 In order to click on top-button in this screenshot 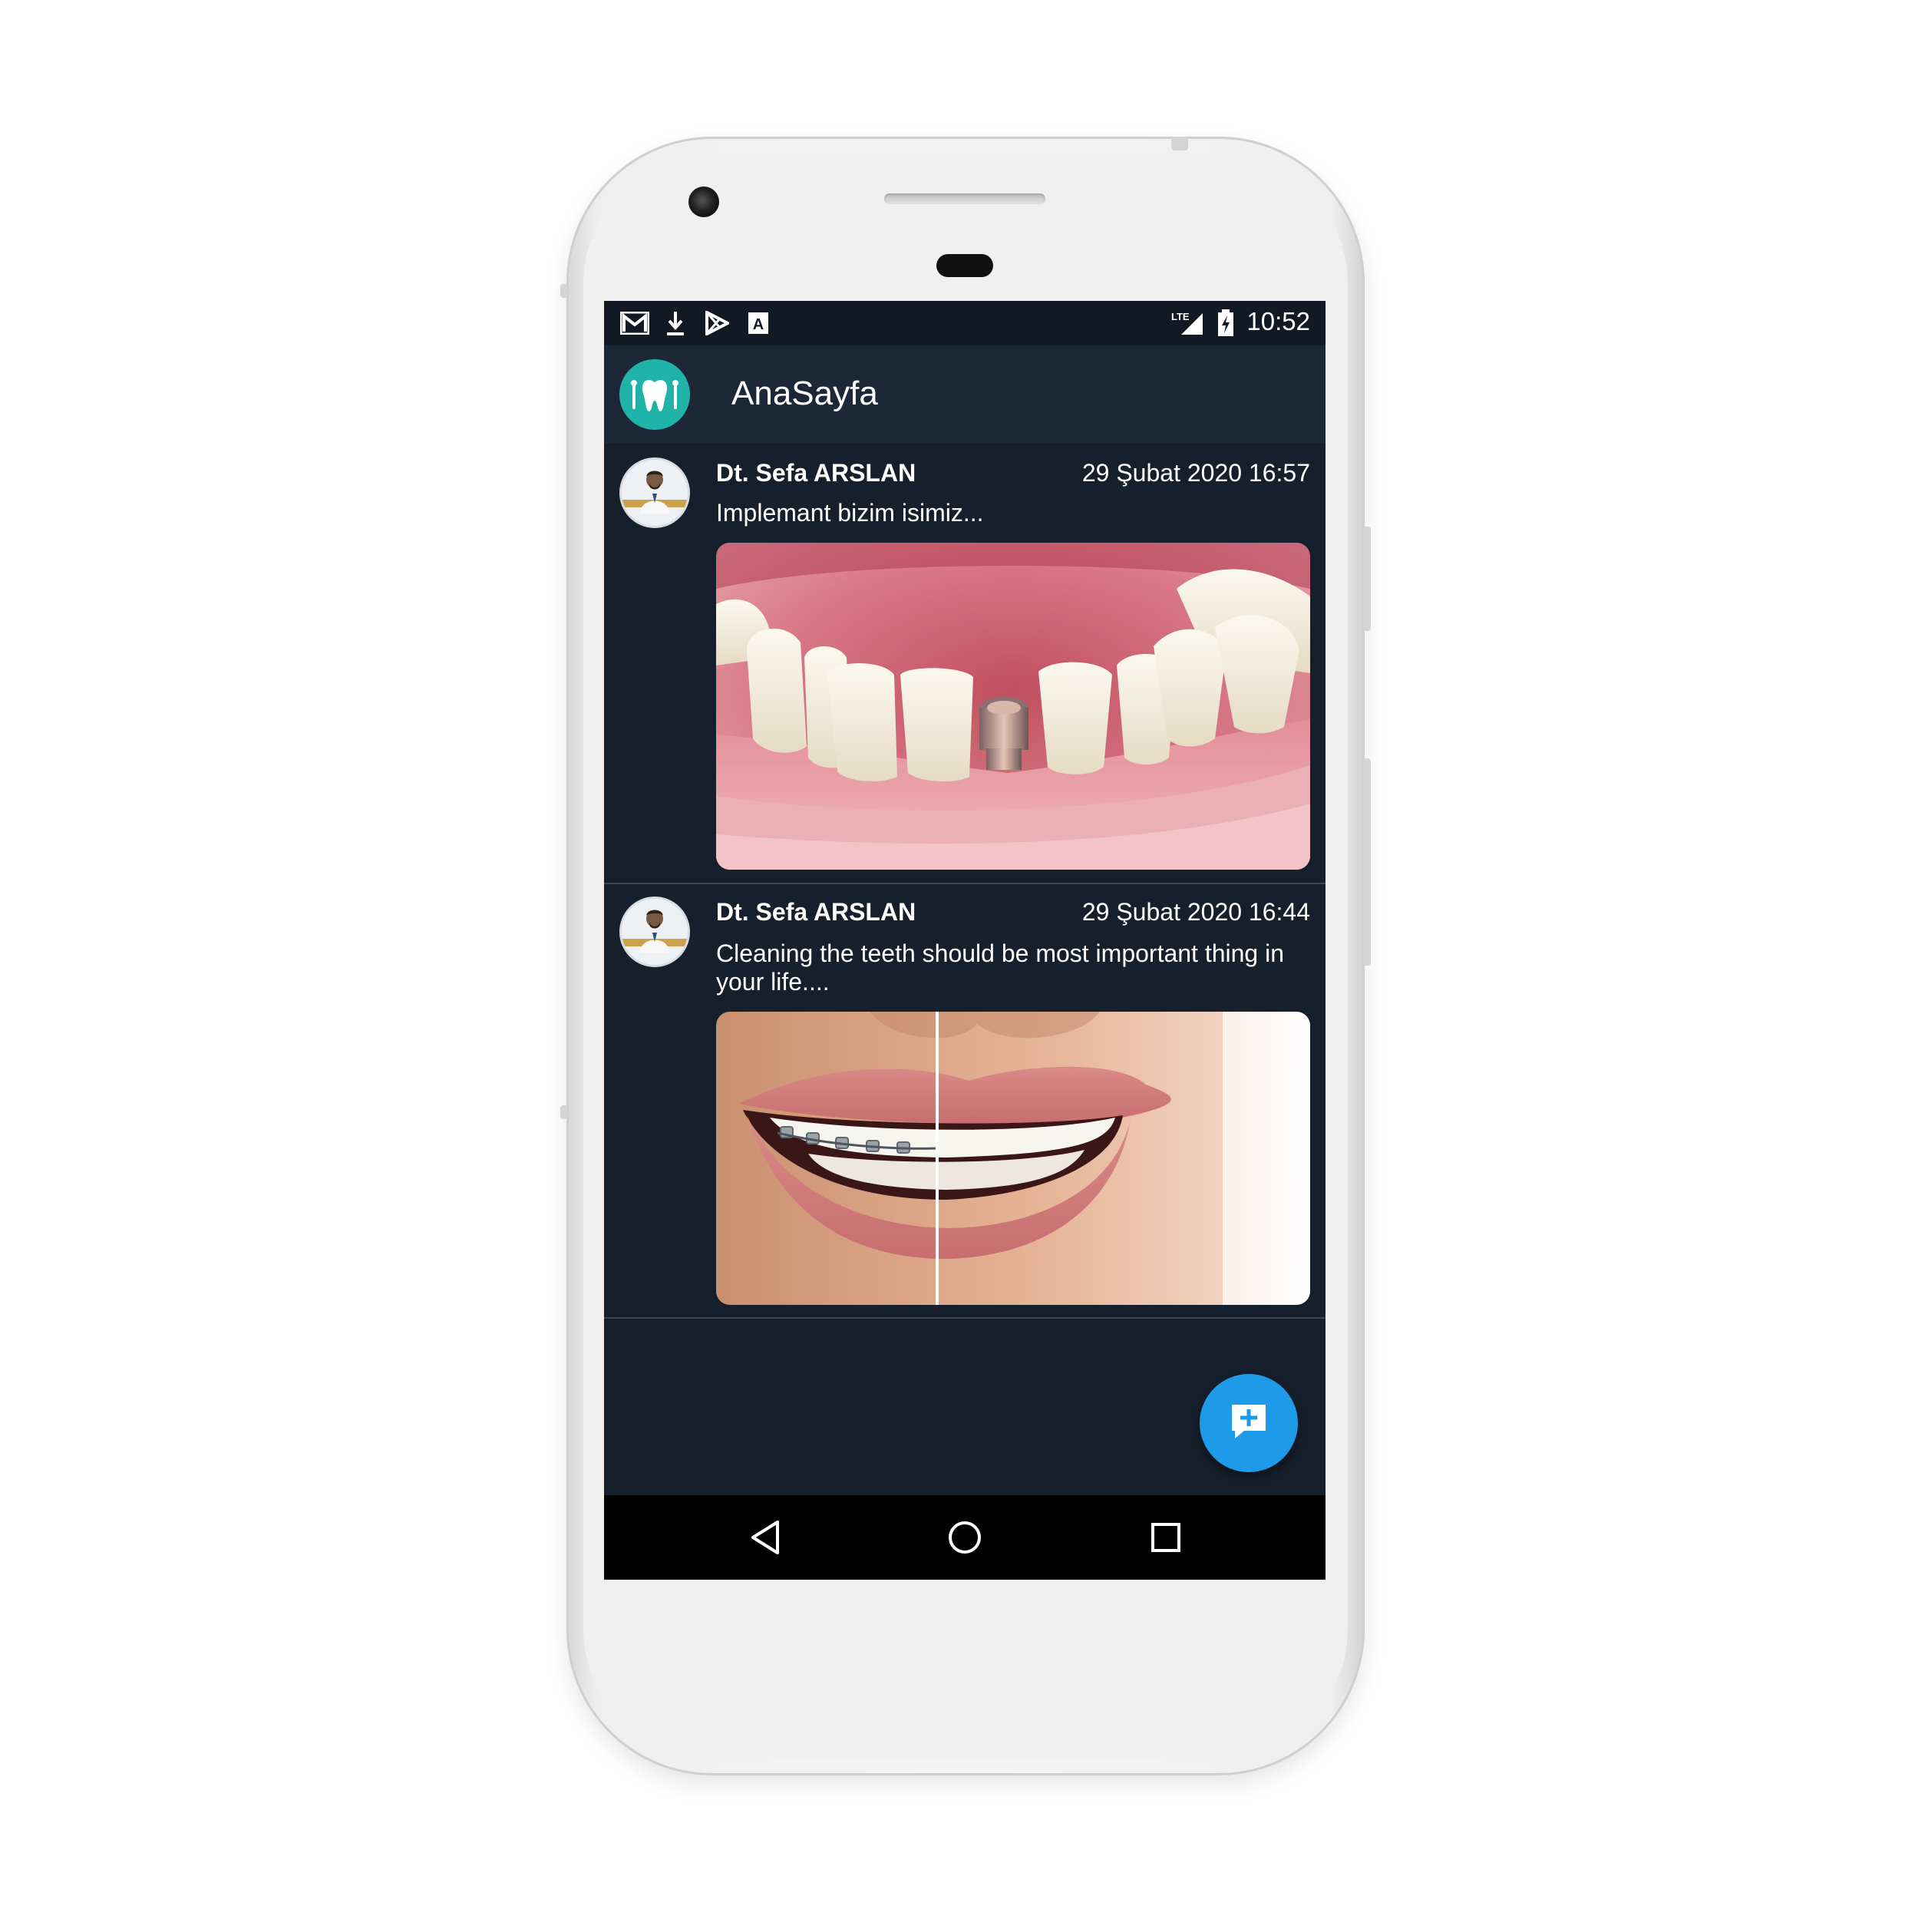, I will do `click(1180, 143)`.